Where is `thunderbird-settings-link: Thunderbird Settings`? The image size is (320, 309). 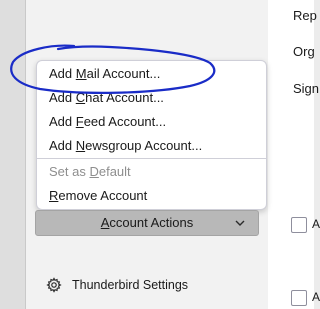
thunderbird-settings-link: Thunderbird Settings is located at coordinates (151, 286).